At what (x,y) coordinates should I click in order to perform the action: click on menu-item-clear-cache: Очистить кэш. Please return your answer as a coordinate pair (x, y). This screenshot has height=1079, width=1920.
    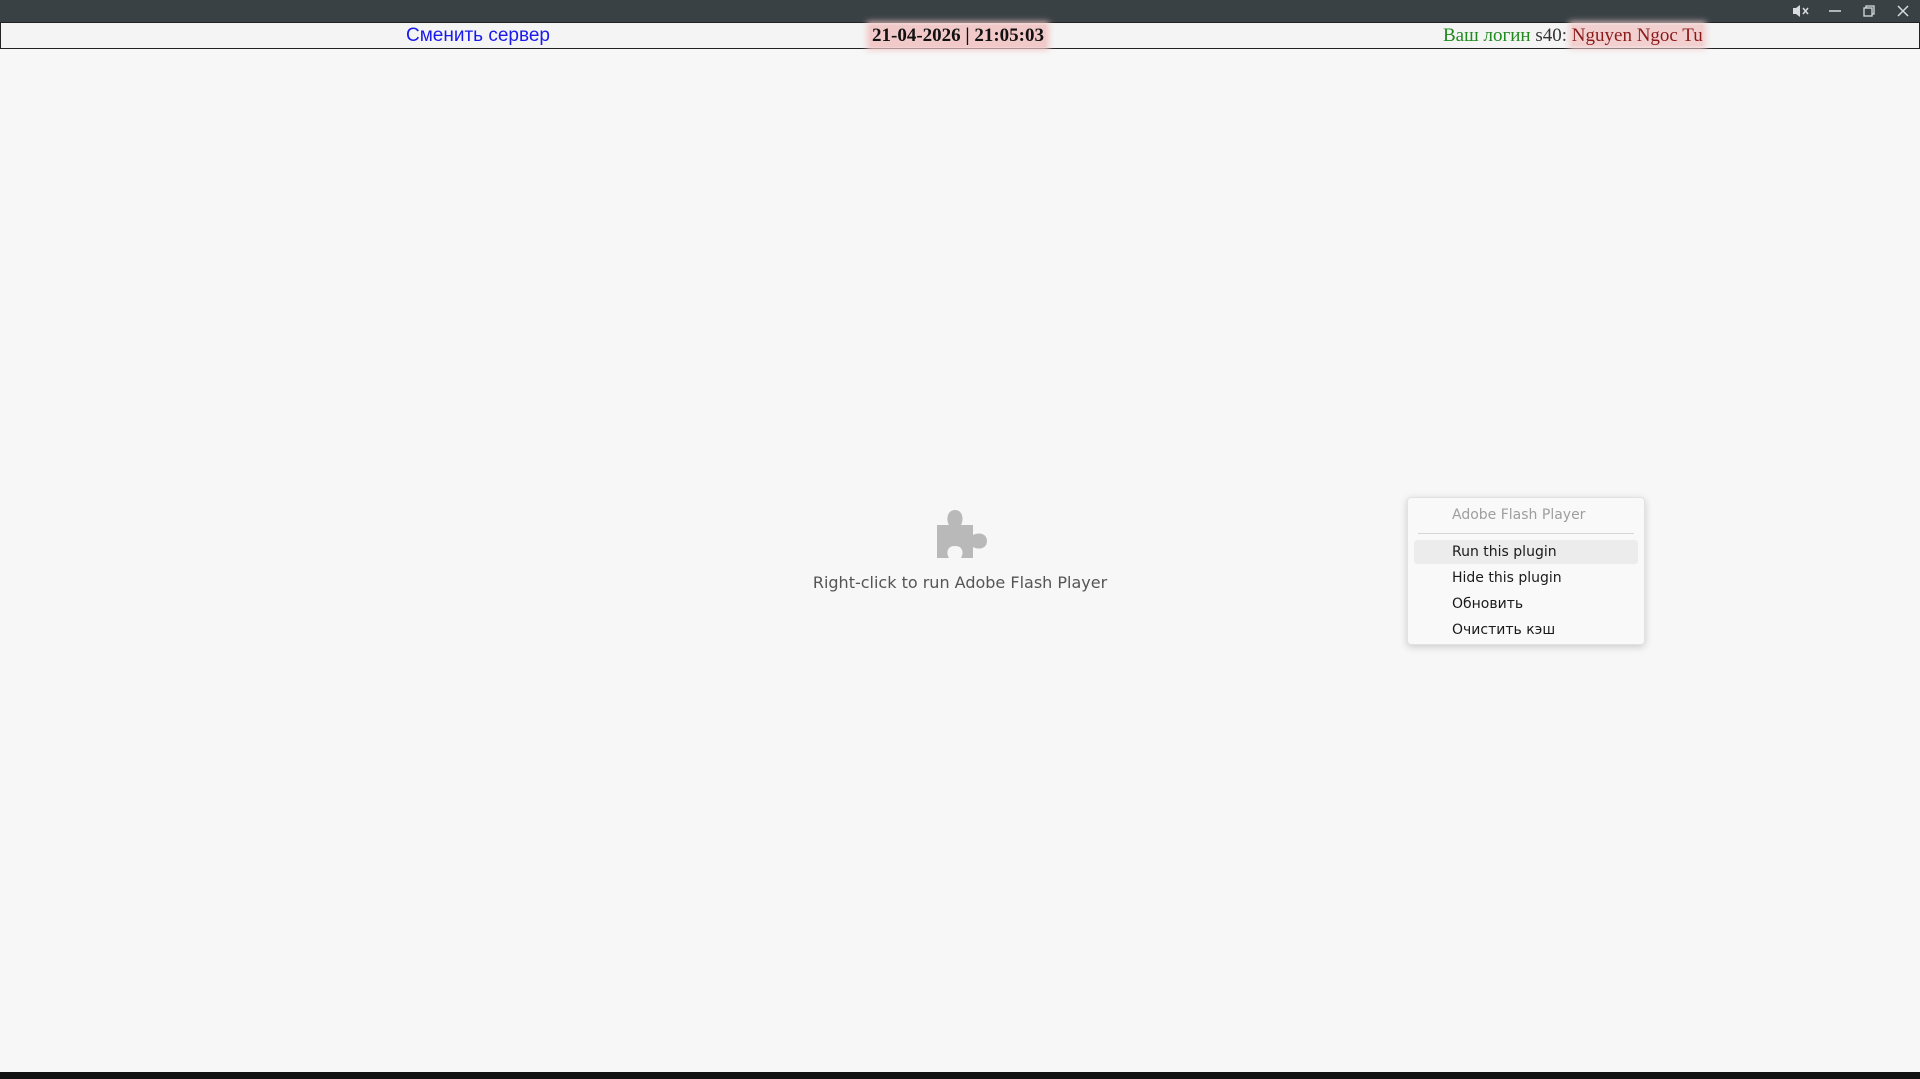
    Looking at the image, I should click on (1526, 630).